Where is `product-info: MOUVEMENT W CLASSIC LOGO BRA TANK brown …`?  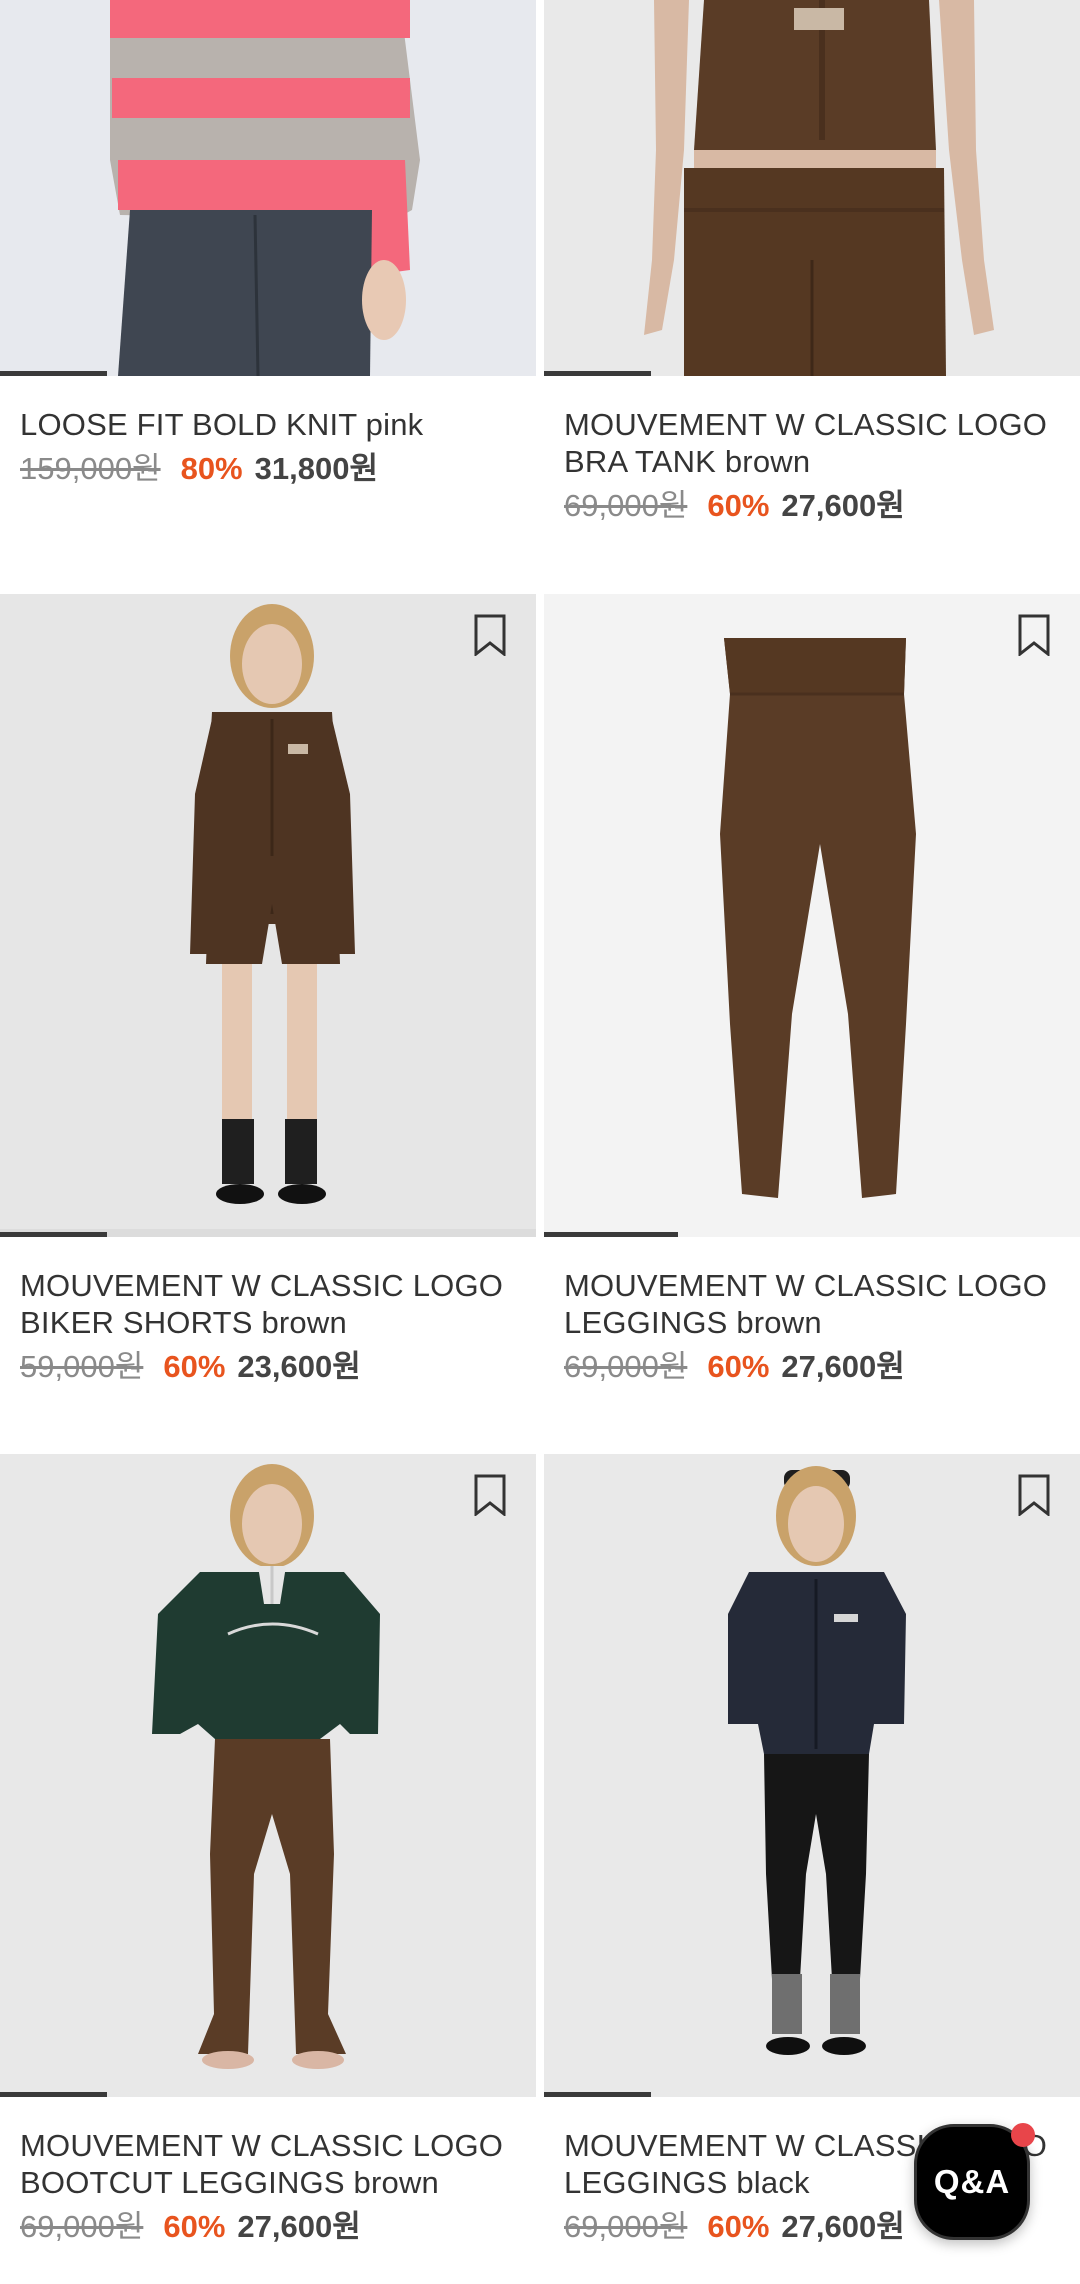
product-info: MOUVEMENT W CLASSIC LOGO BRA TANK brown … is located at coordinates (812, 451).